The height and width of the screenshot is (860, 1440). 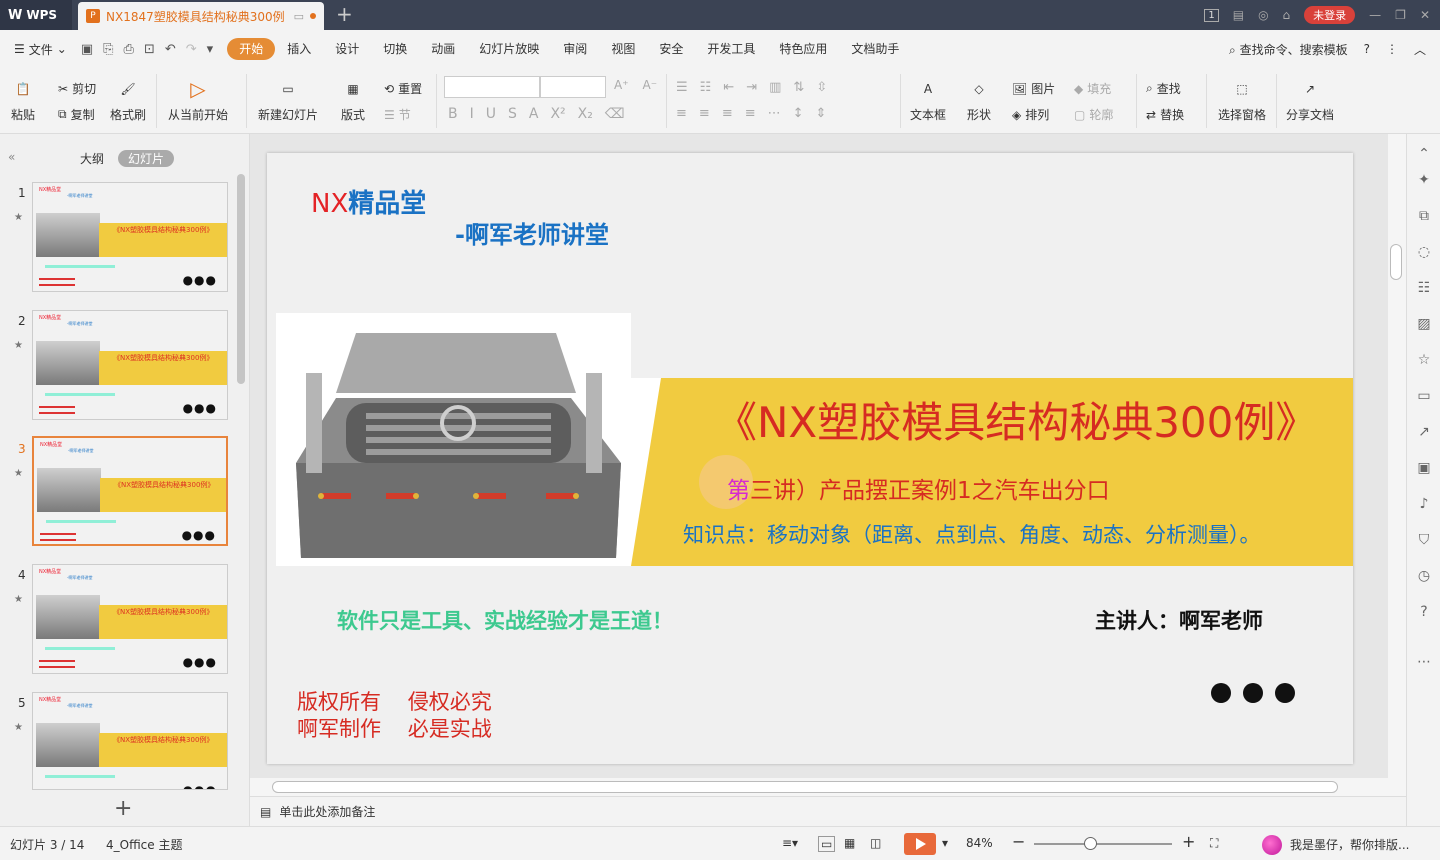 What do you see at coordinates (727, 113) in the screenshot?
I see `align-right-icon: ≡` at bounding box center [727, 113].